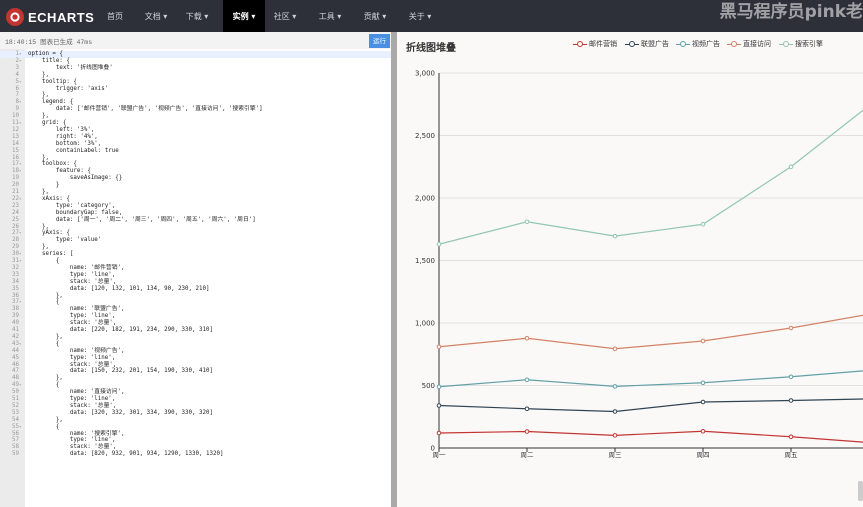  Describe the element at coordinates (195, 420) in the screenshot. I see `code-line: 54 },` at that location.